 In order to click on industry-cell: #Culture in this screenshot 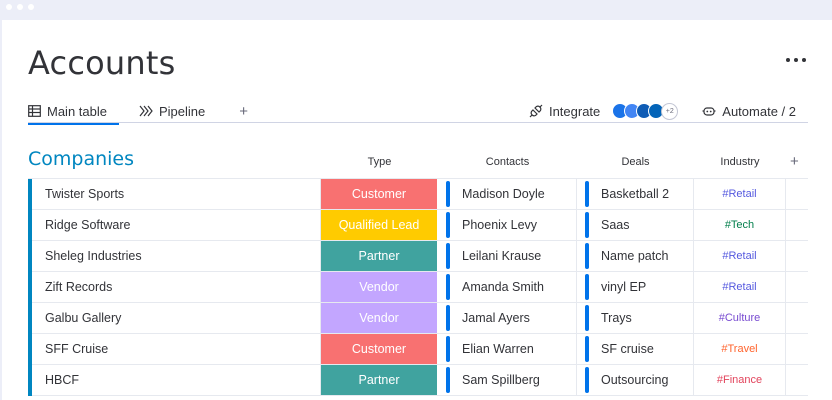, I will do `click(740, 318)`.